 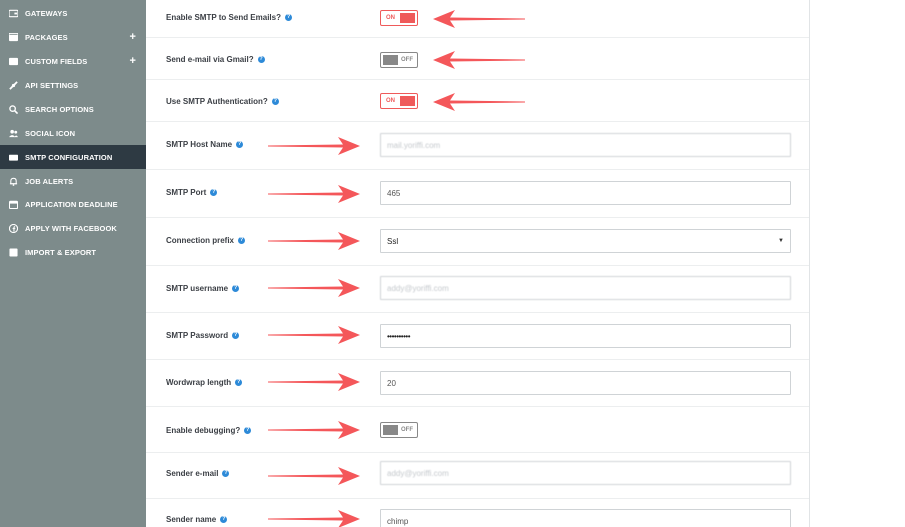 I want to click on form-row-wordwrap: Wordwrap length ? 20, so click(x=478, y=383).